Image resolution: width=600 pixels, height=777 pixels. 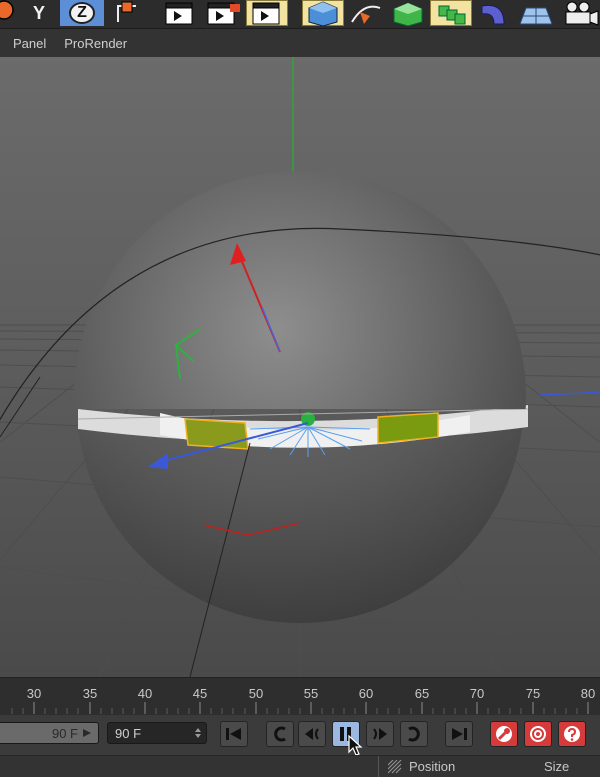 I want to click on cube-icon, so click(x=323, y=13).